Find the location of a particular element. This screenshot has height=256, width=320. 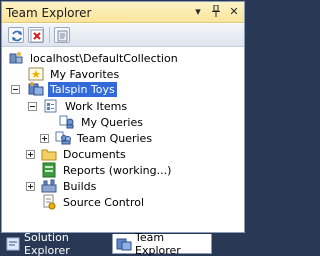

toolbar-separator is located at coordinates (49, 35).